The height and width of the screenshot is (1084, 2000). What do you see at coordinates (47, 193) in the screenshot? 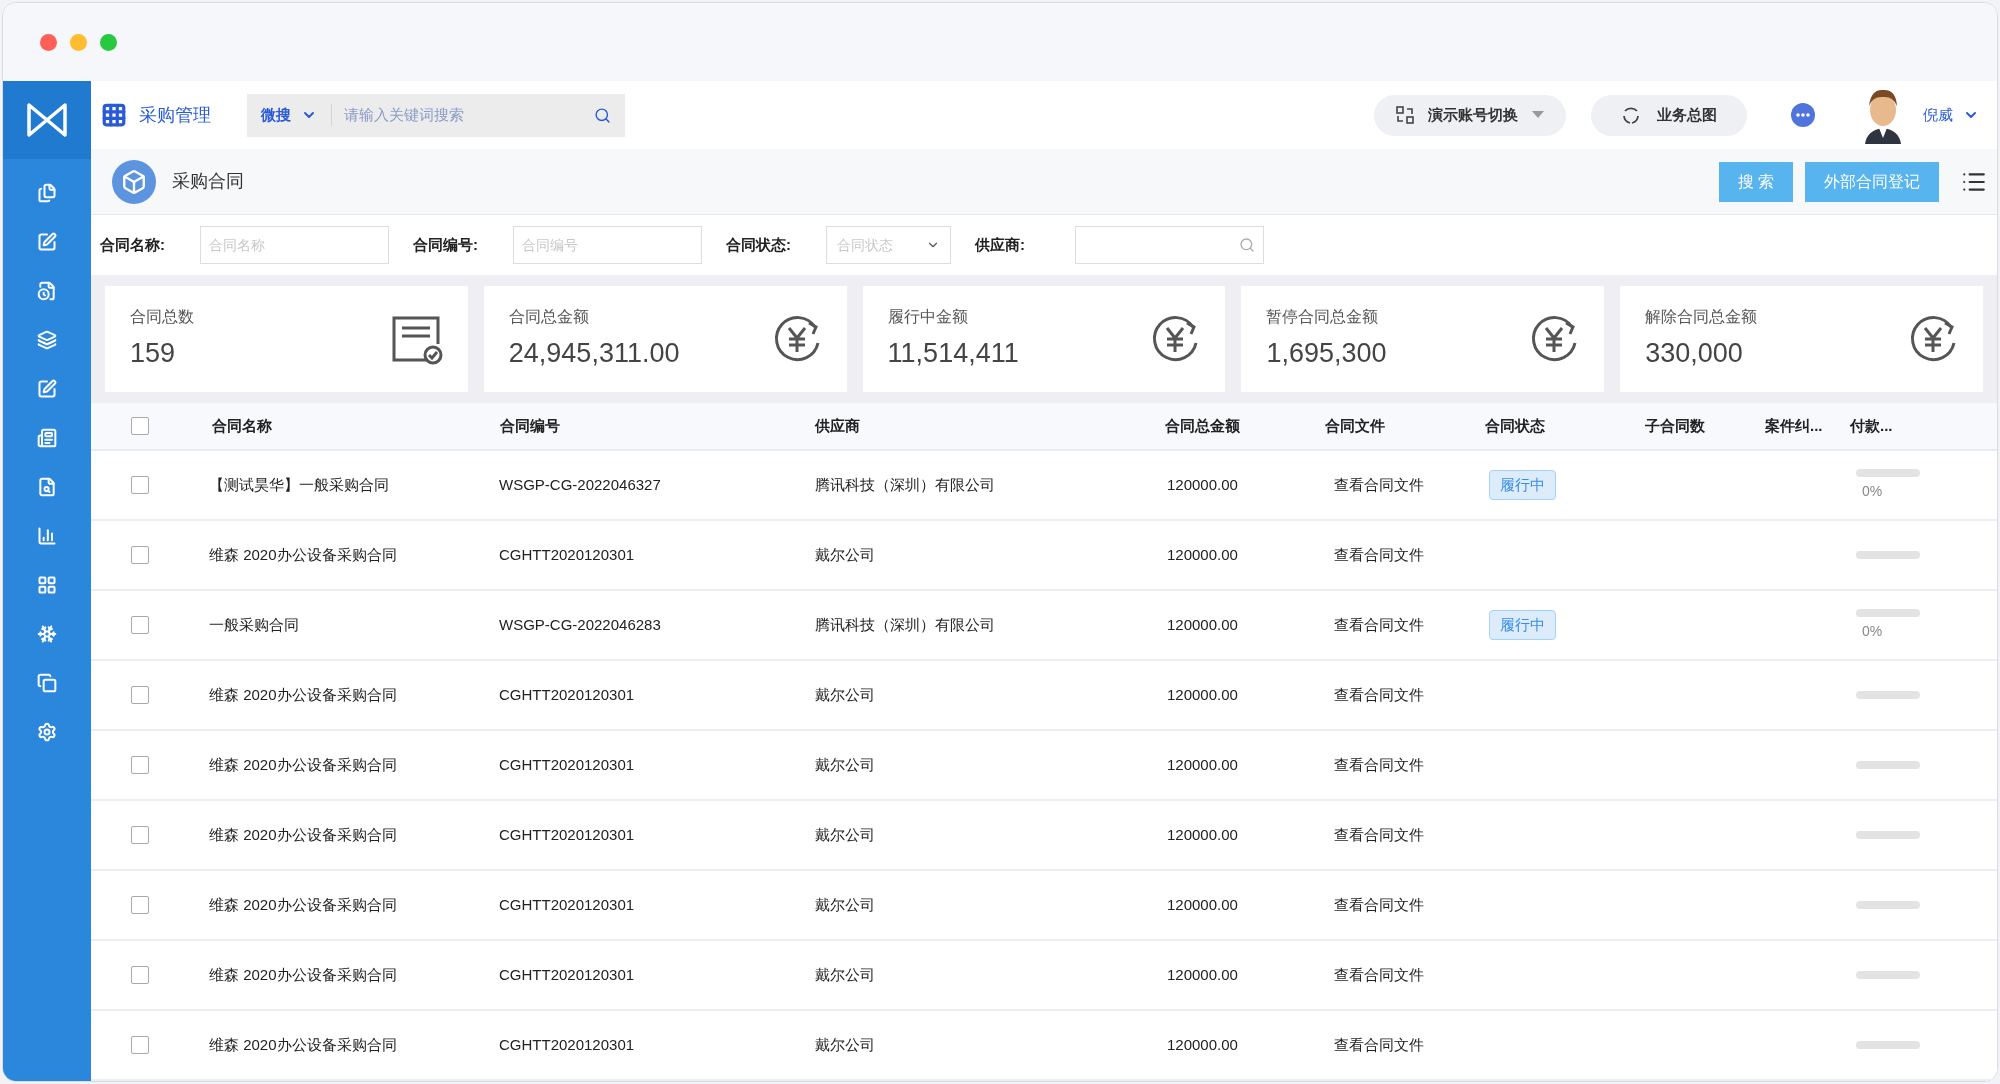
I see `files-icon` at bounding box center [47, 193].